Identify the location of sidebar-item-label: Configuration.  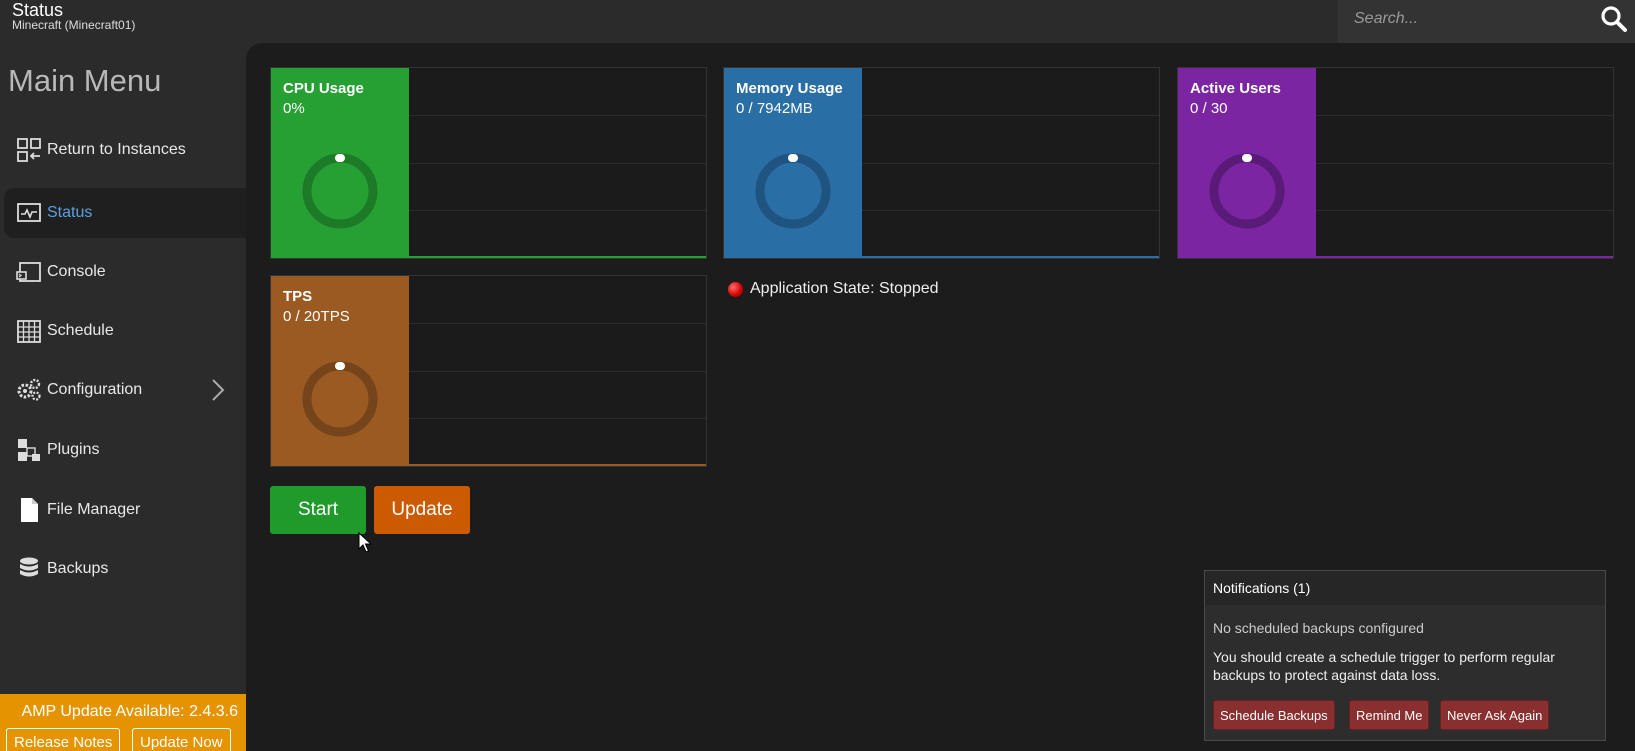
(95, 389).